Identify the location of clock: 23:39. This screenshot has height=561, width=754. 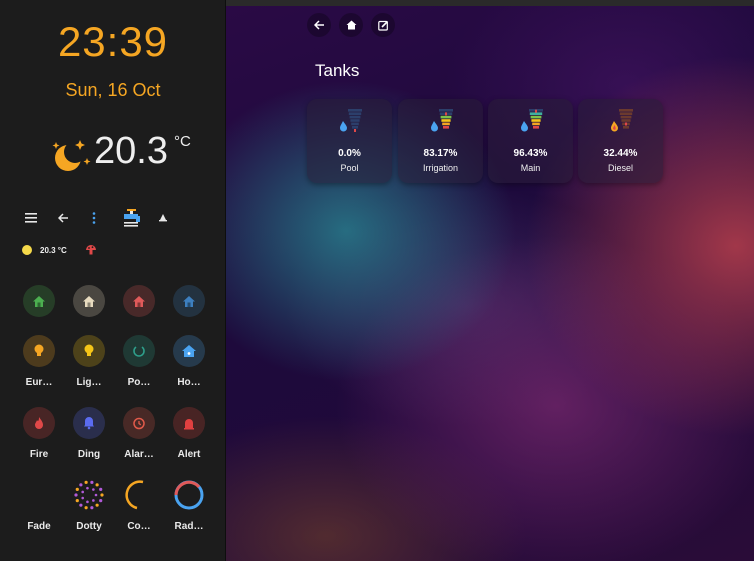
(113, 41).